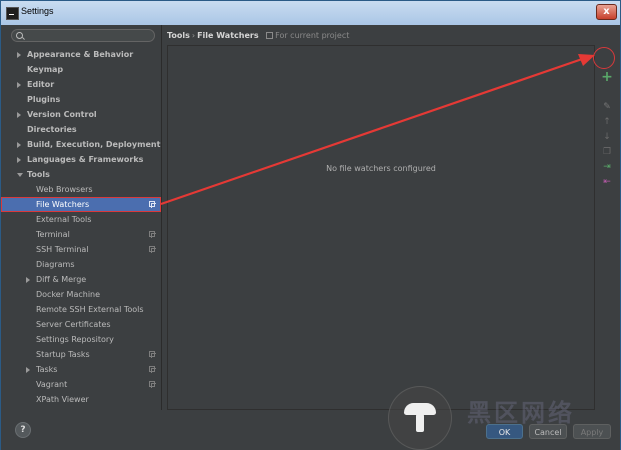 The width and height of the screenshot is (621, 450). Describe the element at coordinates (53, 234) in the screenshot. I see `sidebar-item-label: Terminal` at that location.